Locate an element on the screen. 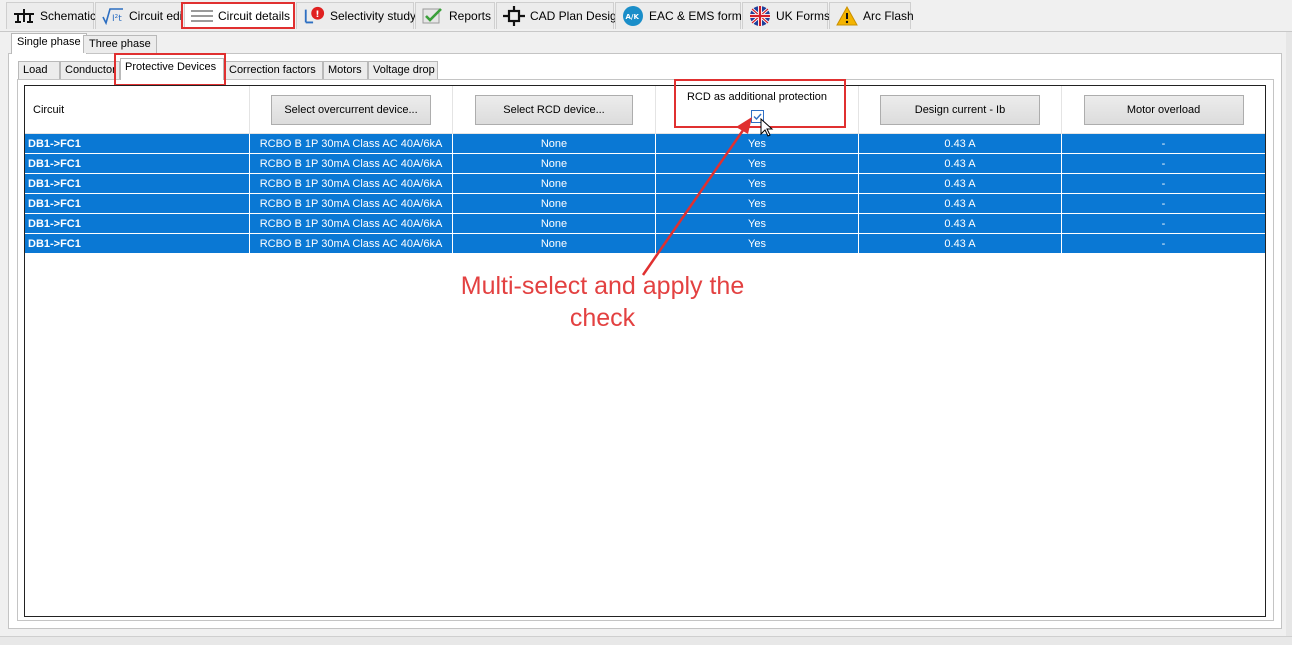 Image resolution: width=1292 pixels, height=645 pixels. tab-eac-ems-forms: A/K EAC & EMS forms is located at coordinates (681, 15).